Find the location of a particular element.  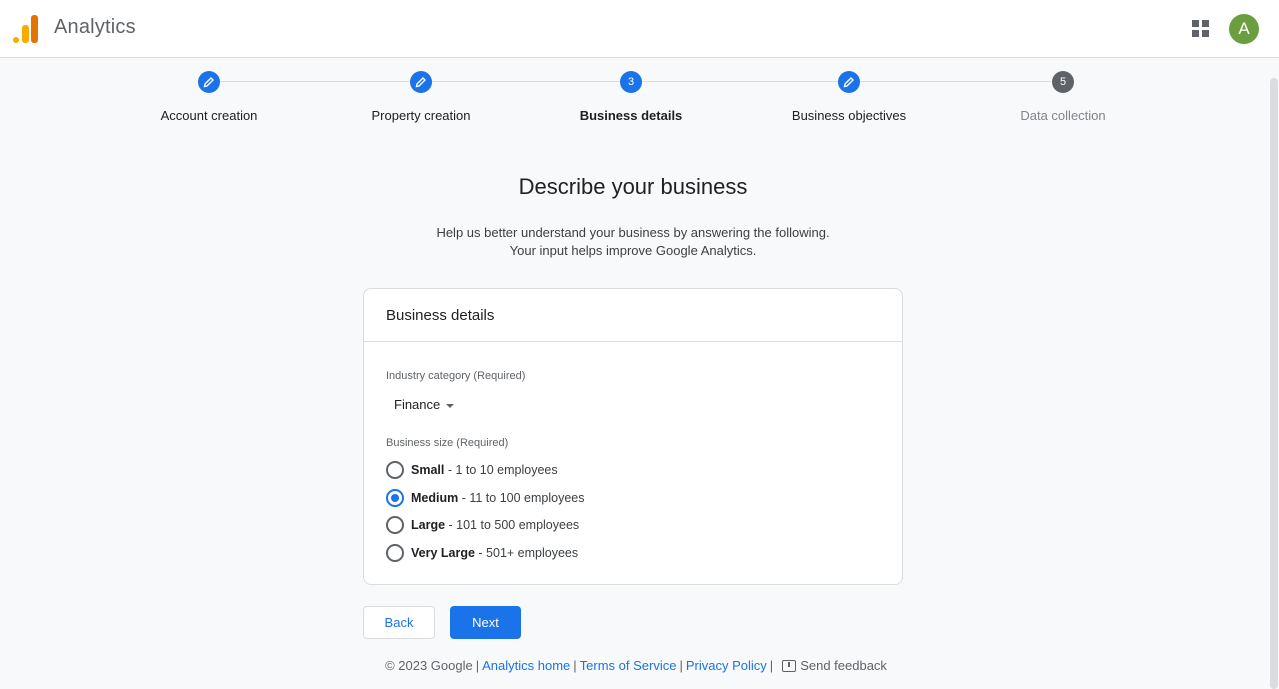

size-option-label: Medium - 11 to 100 employees is located at coordinates (498, 498).